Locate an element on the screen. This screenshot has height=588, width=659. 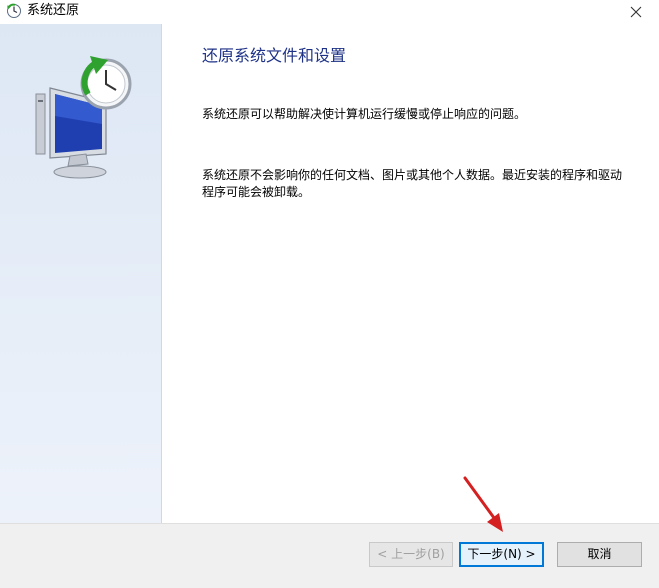
description-text: 系统还原可以帮助解决使计算机运行缓慢或停止响应的问题。 is located at coordinates (364, 114).